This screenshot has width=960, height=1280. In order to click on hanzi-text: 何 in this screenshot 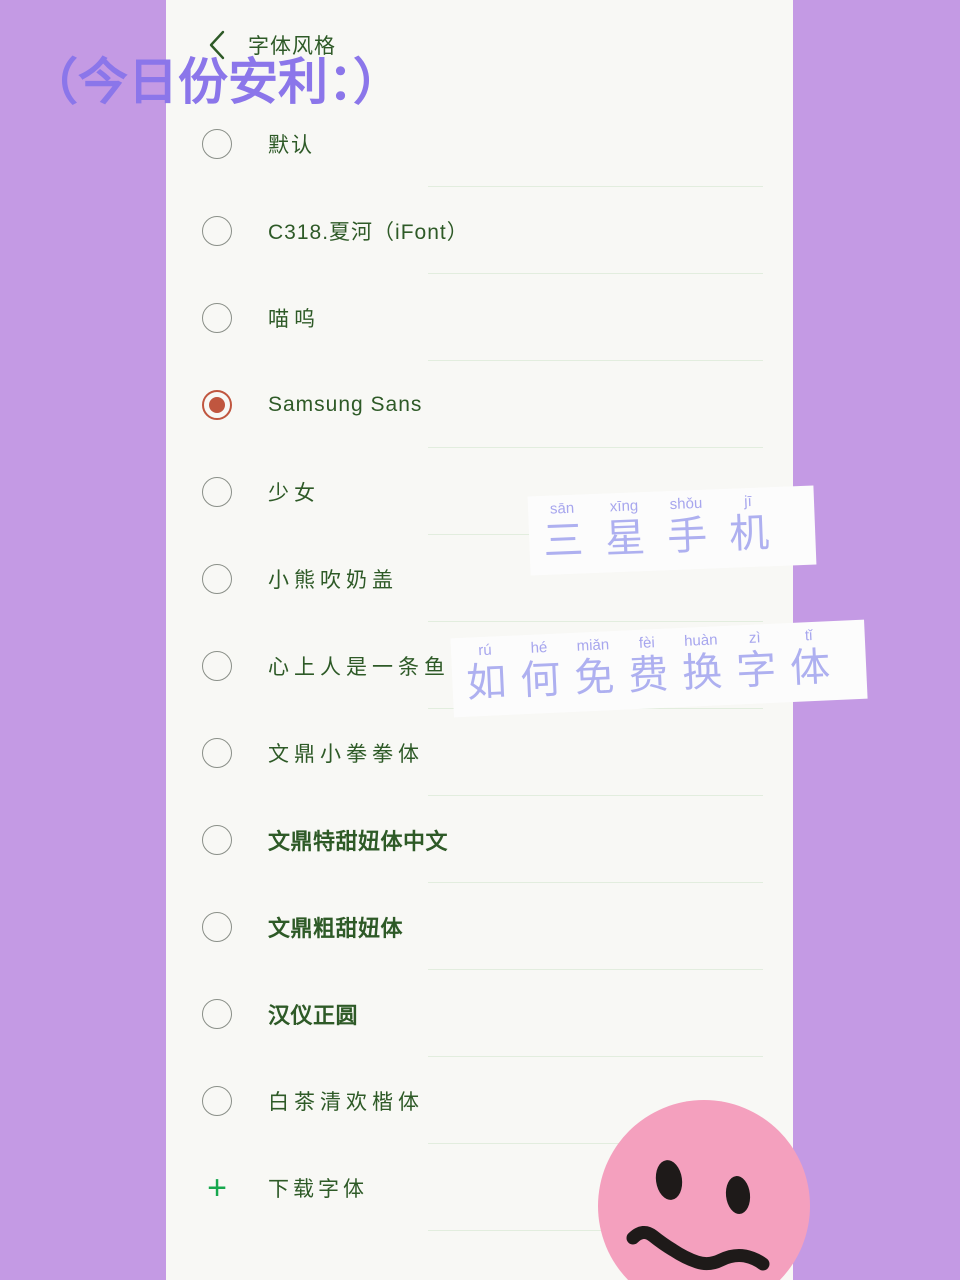, I will do `click(540, 680)`.